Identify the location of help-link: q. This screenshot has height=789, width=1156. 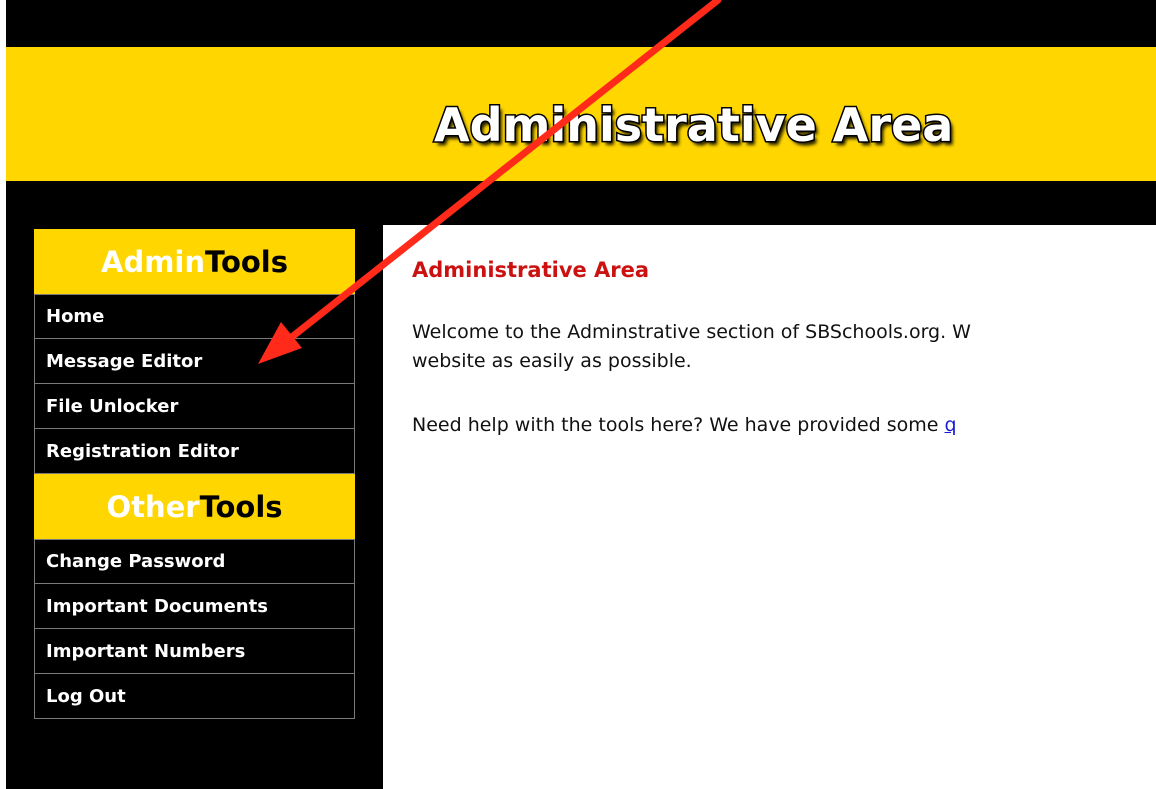
(951, 425).